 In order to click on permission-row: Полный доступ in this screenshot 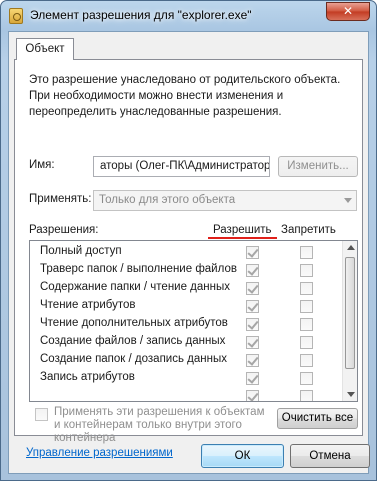, I will do `click(187, 252)`.